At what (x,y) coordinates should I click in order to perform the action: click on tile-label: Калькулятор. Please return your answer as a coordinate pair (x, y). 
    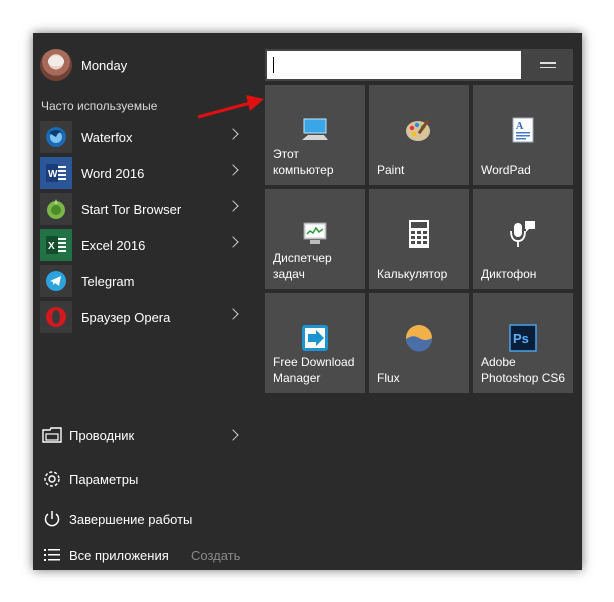
    Looking at the image, I should click on (412, 274).